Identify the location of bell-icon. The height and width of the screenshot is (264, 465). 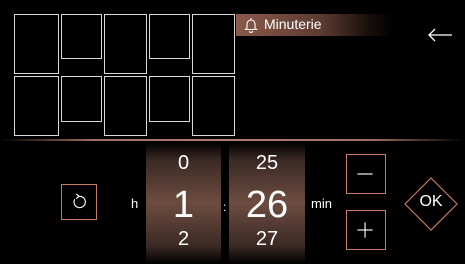
(251, 25).